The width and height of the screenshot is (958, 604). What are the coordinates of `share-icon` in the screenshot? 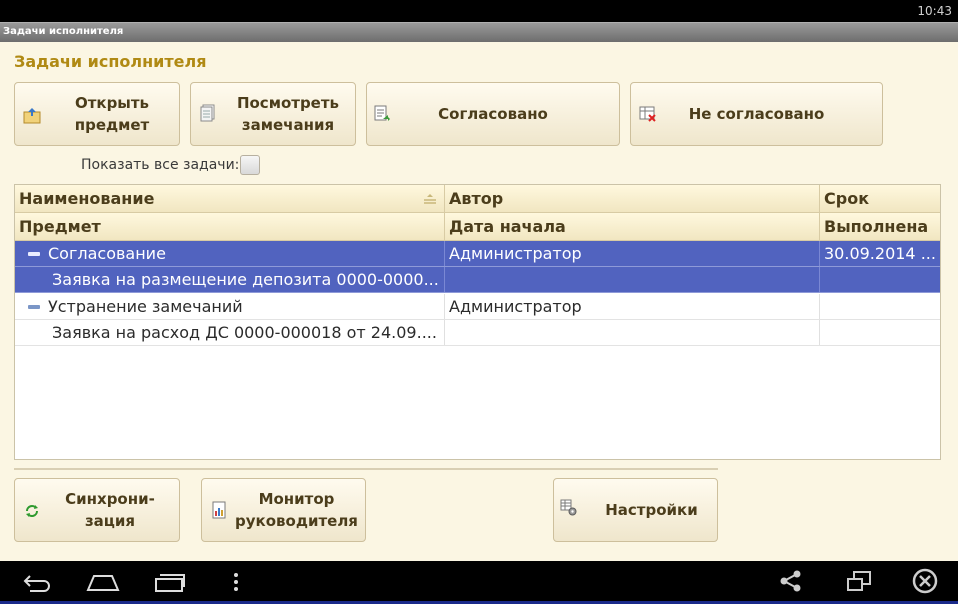 It's located at (791, 581).